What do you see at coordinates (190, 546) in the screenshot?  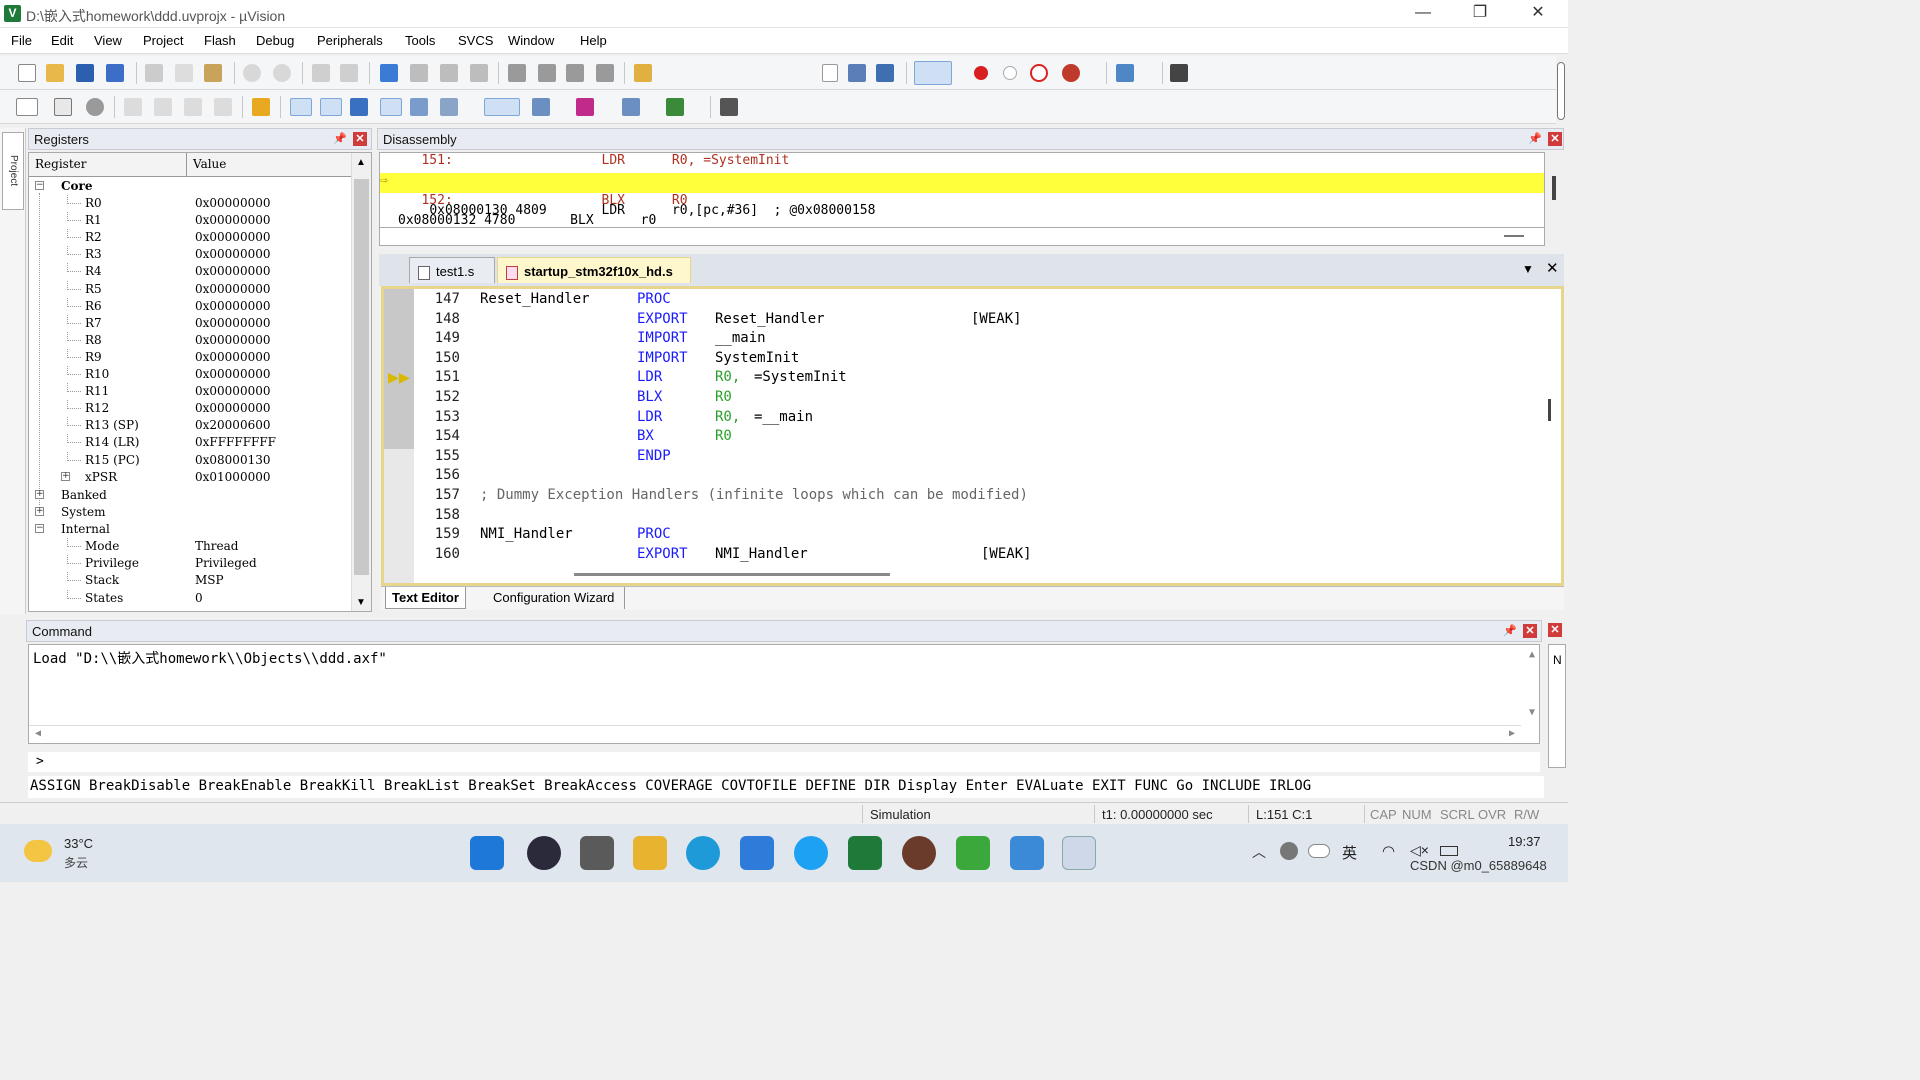 I see `internal-row: Mode Thread` at bounding box center [190, 546].